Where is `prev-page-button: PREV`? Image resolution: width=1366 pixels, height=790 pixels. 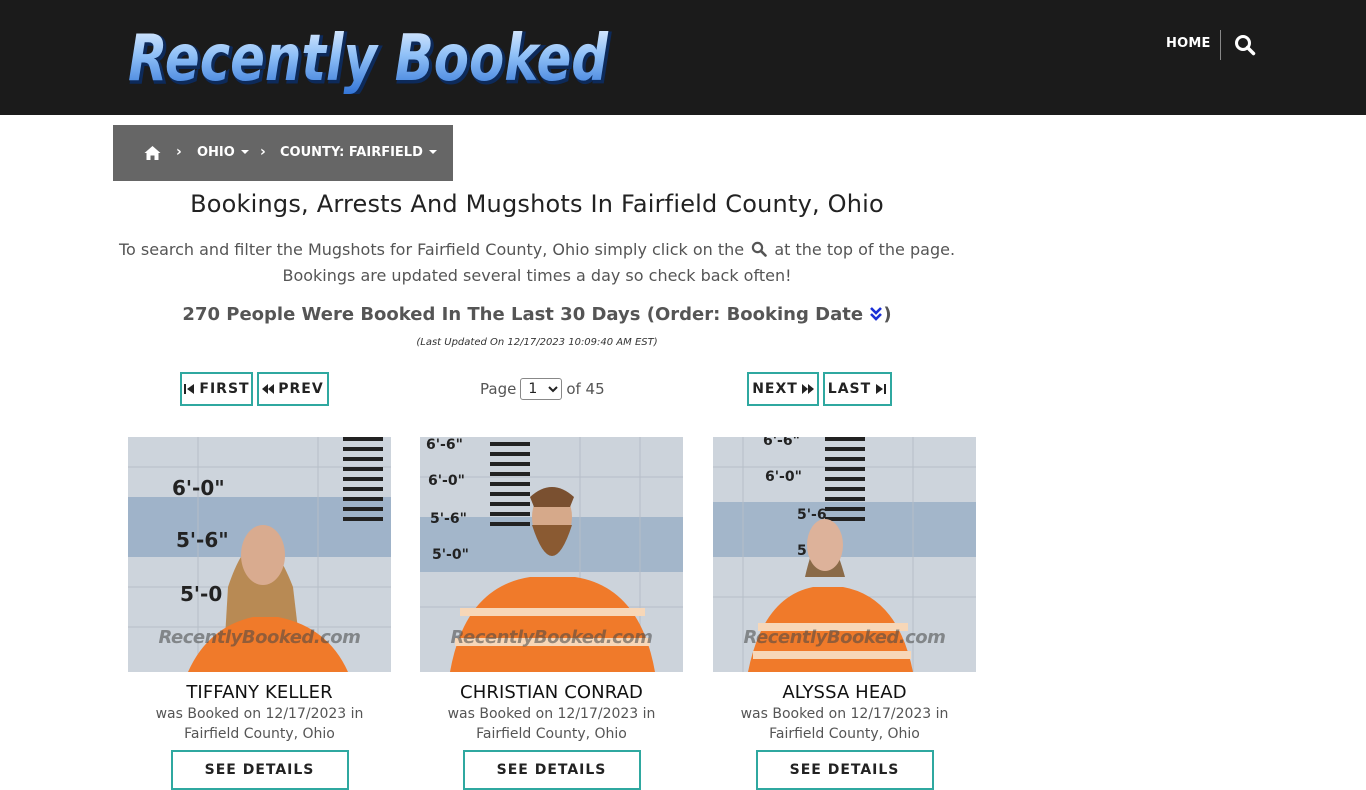 prev-page-button: PREV is located at coordinates (293, 389).